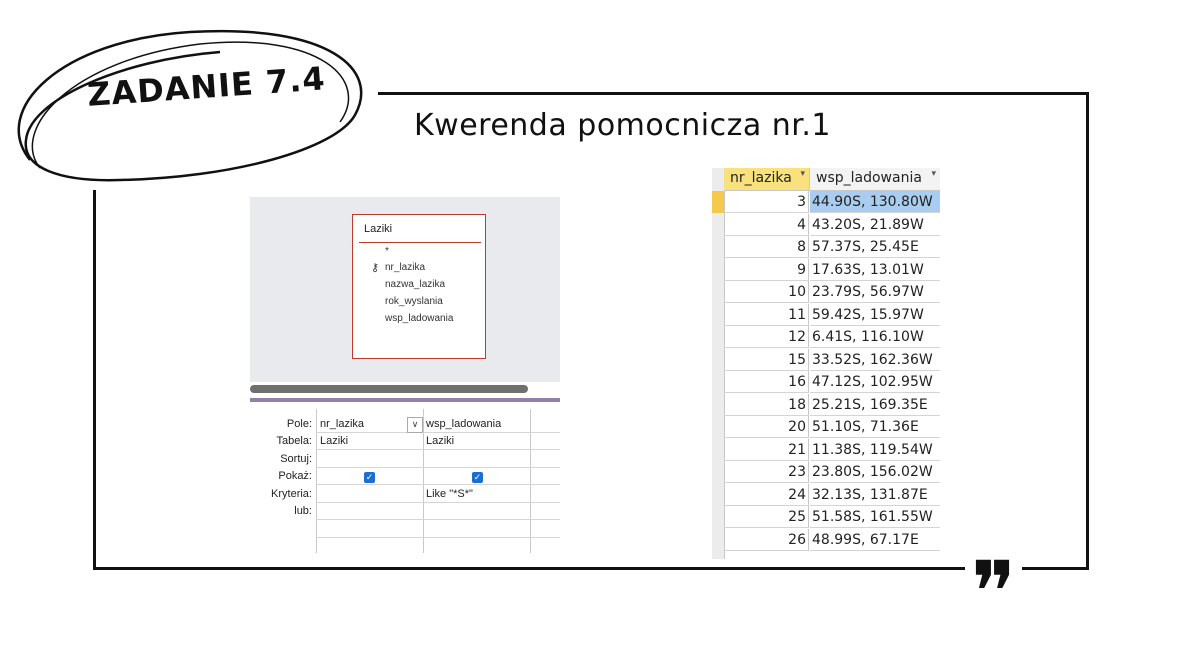 This screenshot has height=658, width=1179. Describe the element at coordinates (591, 568) in the screenshot. I see `frame-bottom-line` at that location.